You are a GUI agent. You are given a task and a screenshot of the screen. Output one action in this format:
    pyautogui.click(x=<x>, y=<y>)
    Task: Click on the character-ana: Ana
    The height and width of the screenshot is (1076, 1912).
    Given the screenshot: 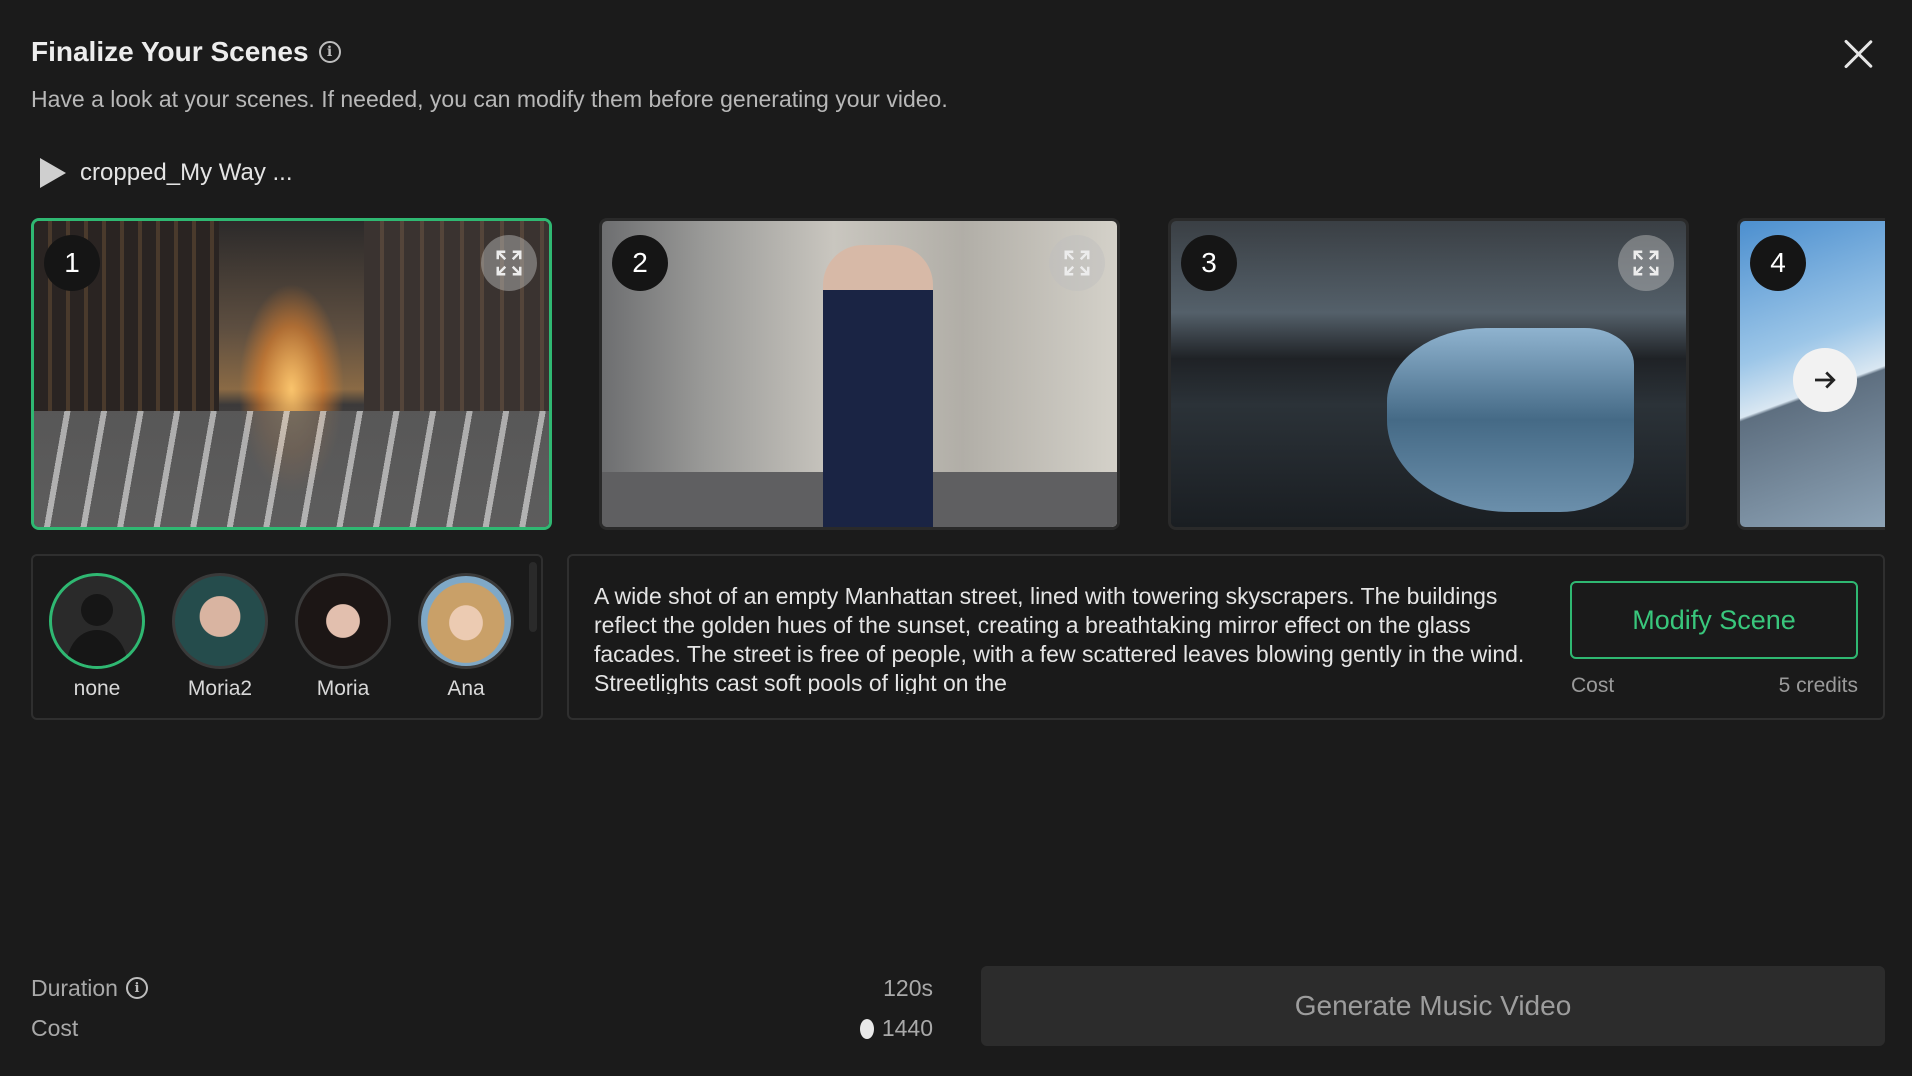 What is the action you would take?
    pyautogui.click(x=466, y=637)
    